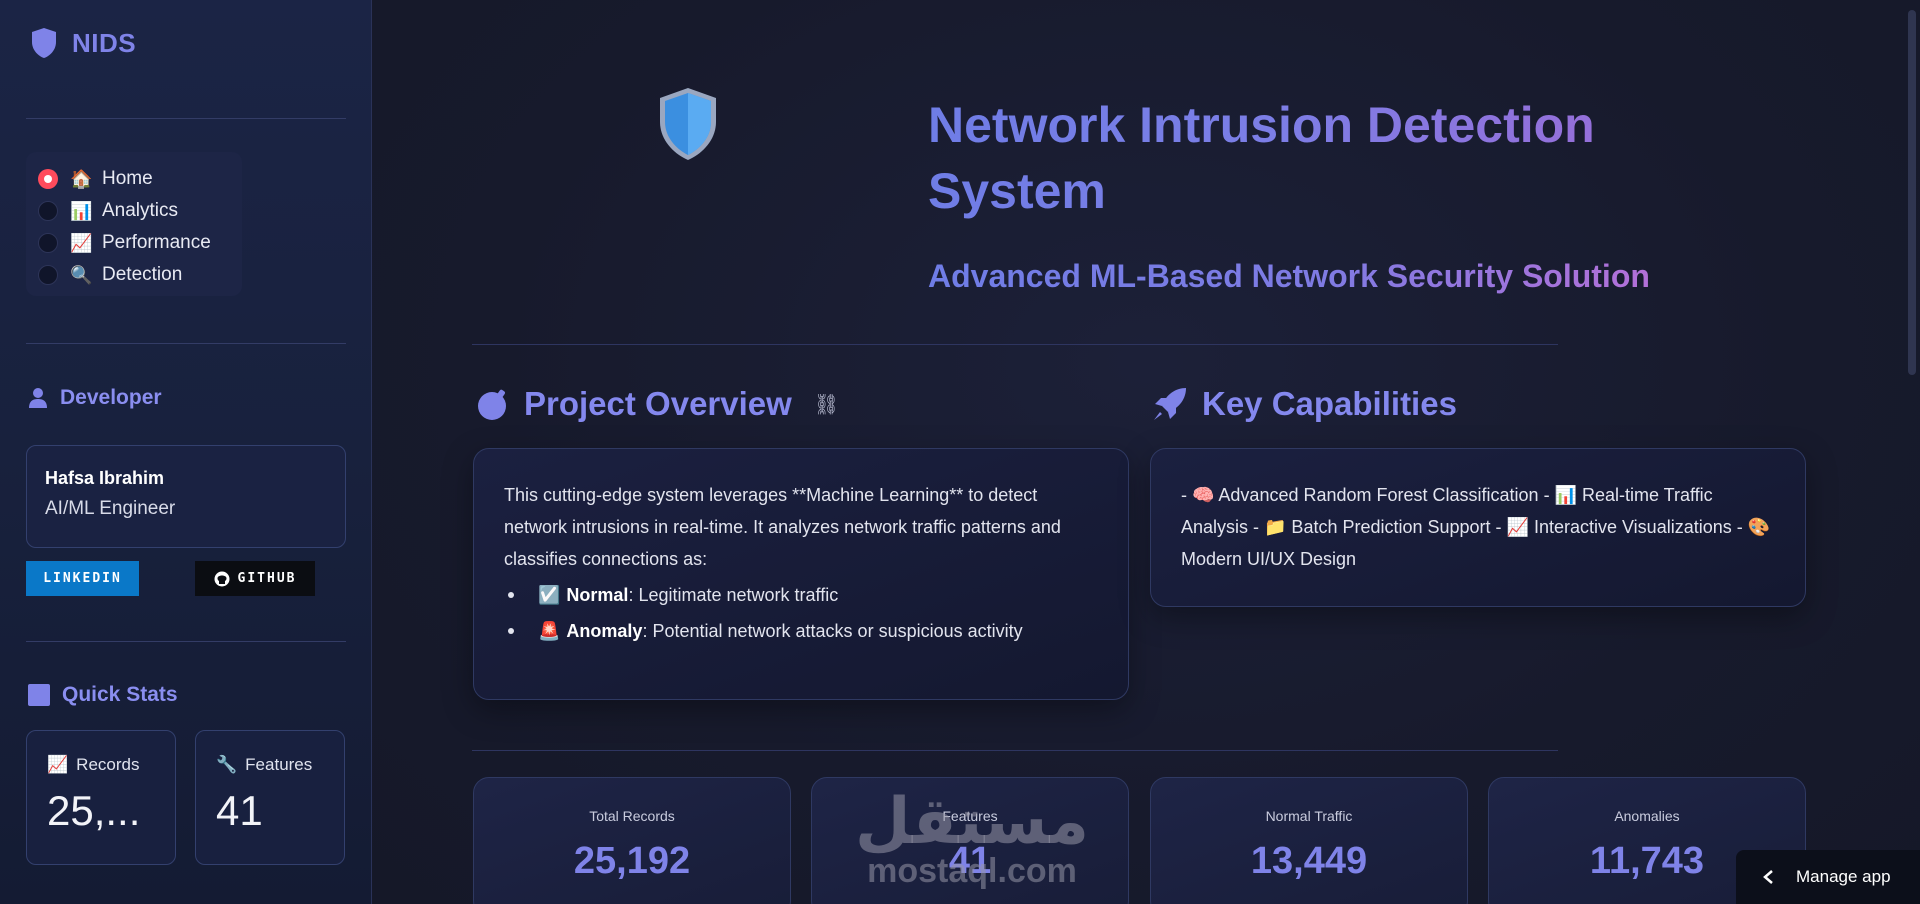 Image resolution: width=1920 pixels, height=904 pixels. What do you see at coordinates (733, 595) in the screenshot?
I see `list-item-text: : Legitimate network traffic` at bounding box center [733, 595].